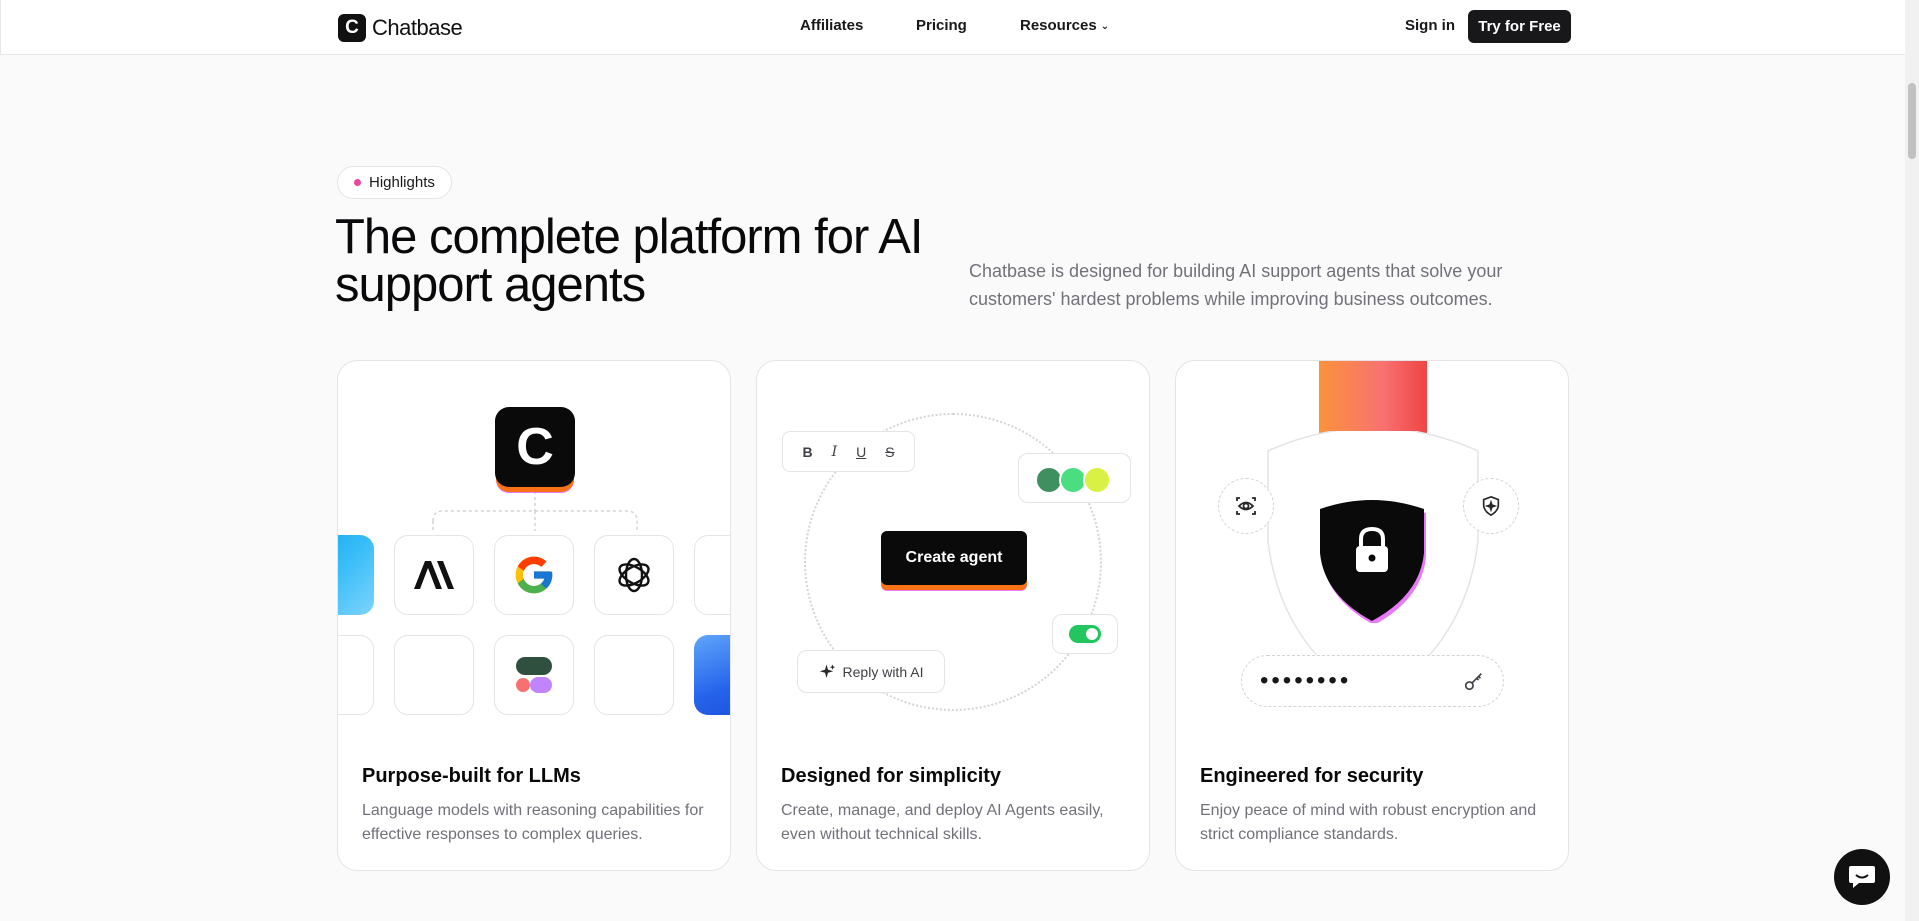  Describe the element at coordinates (1074, 478) in the screenshot. I see `avatar-group` at that location.